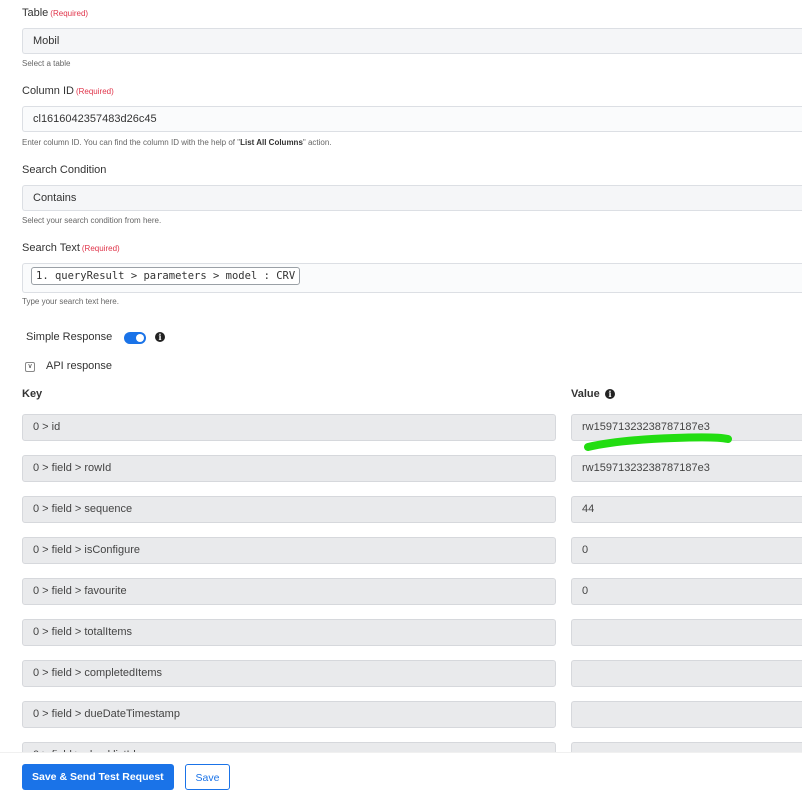  What do you see at coordinates (79, 366) in the screenshot?
I see `api-response-label: API response` at bounding box center [79, 366].